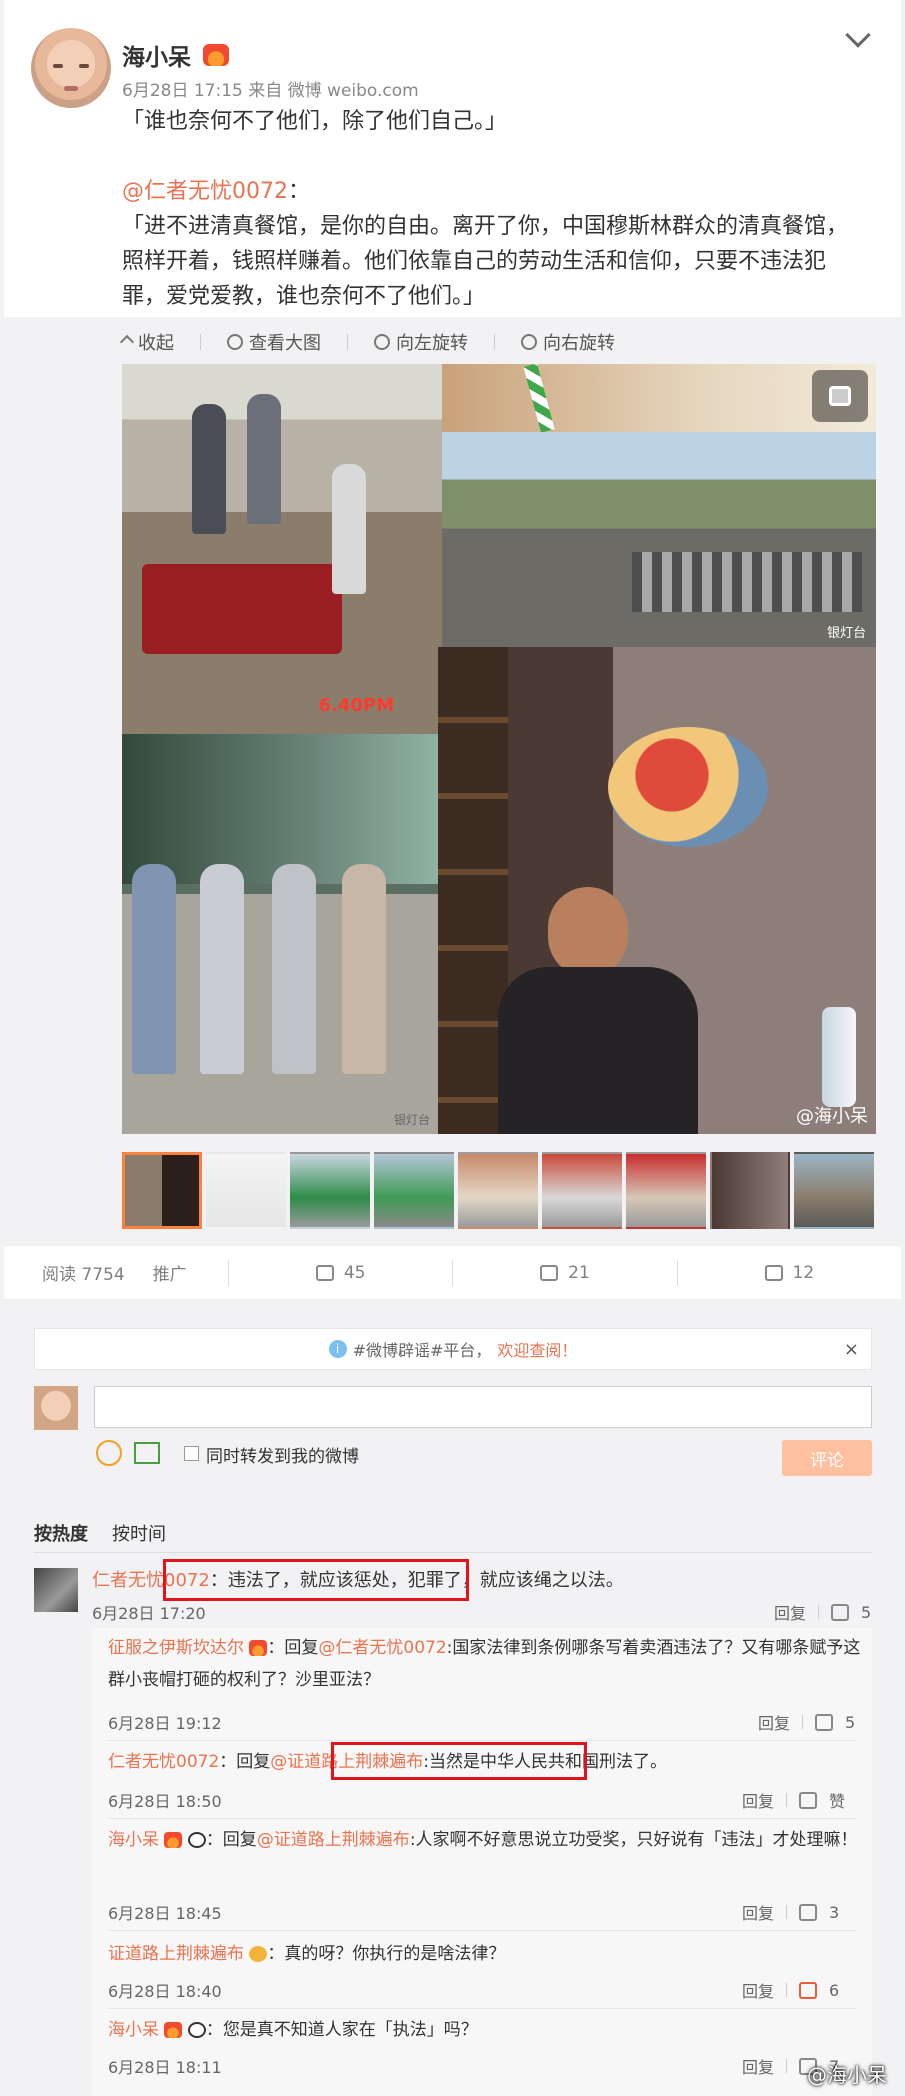 This screenshot has height=2096, width=905. Describe the element at coordinates (858, 35) in the screenshot. I see `chevron-down-icon` at that location.